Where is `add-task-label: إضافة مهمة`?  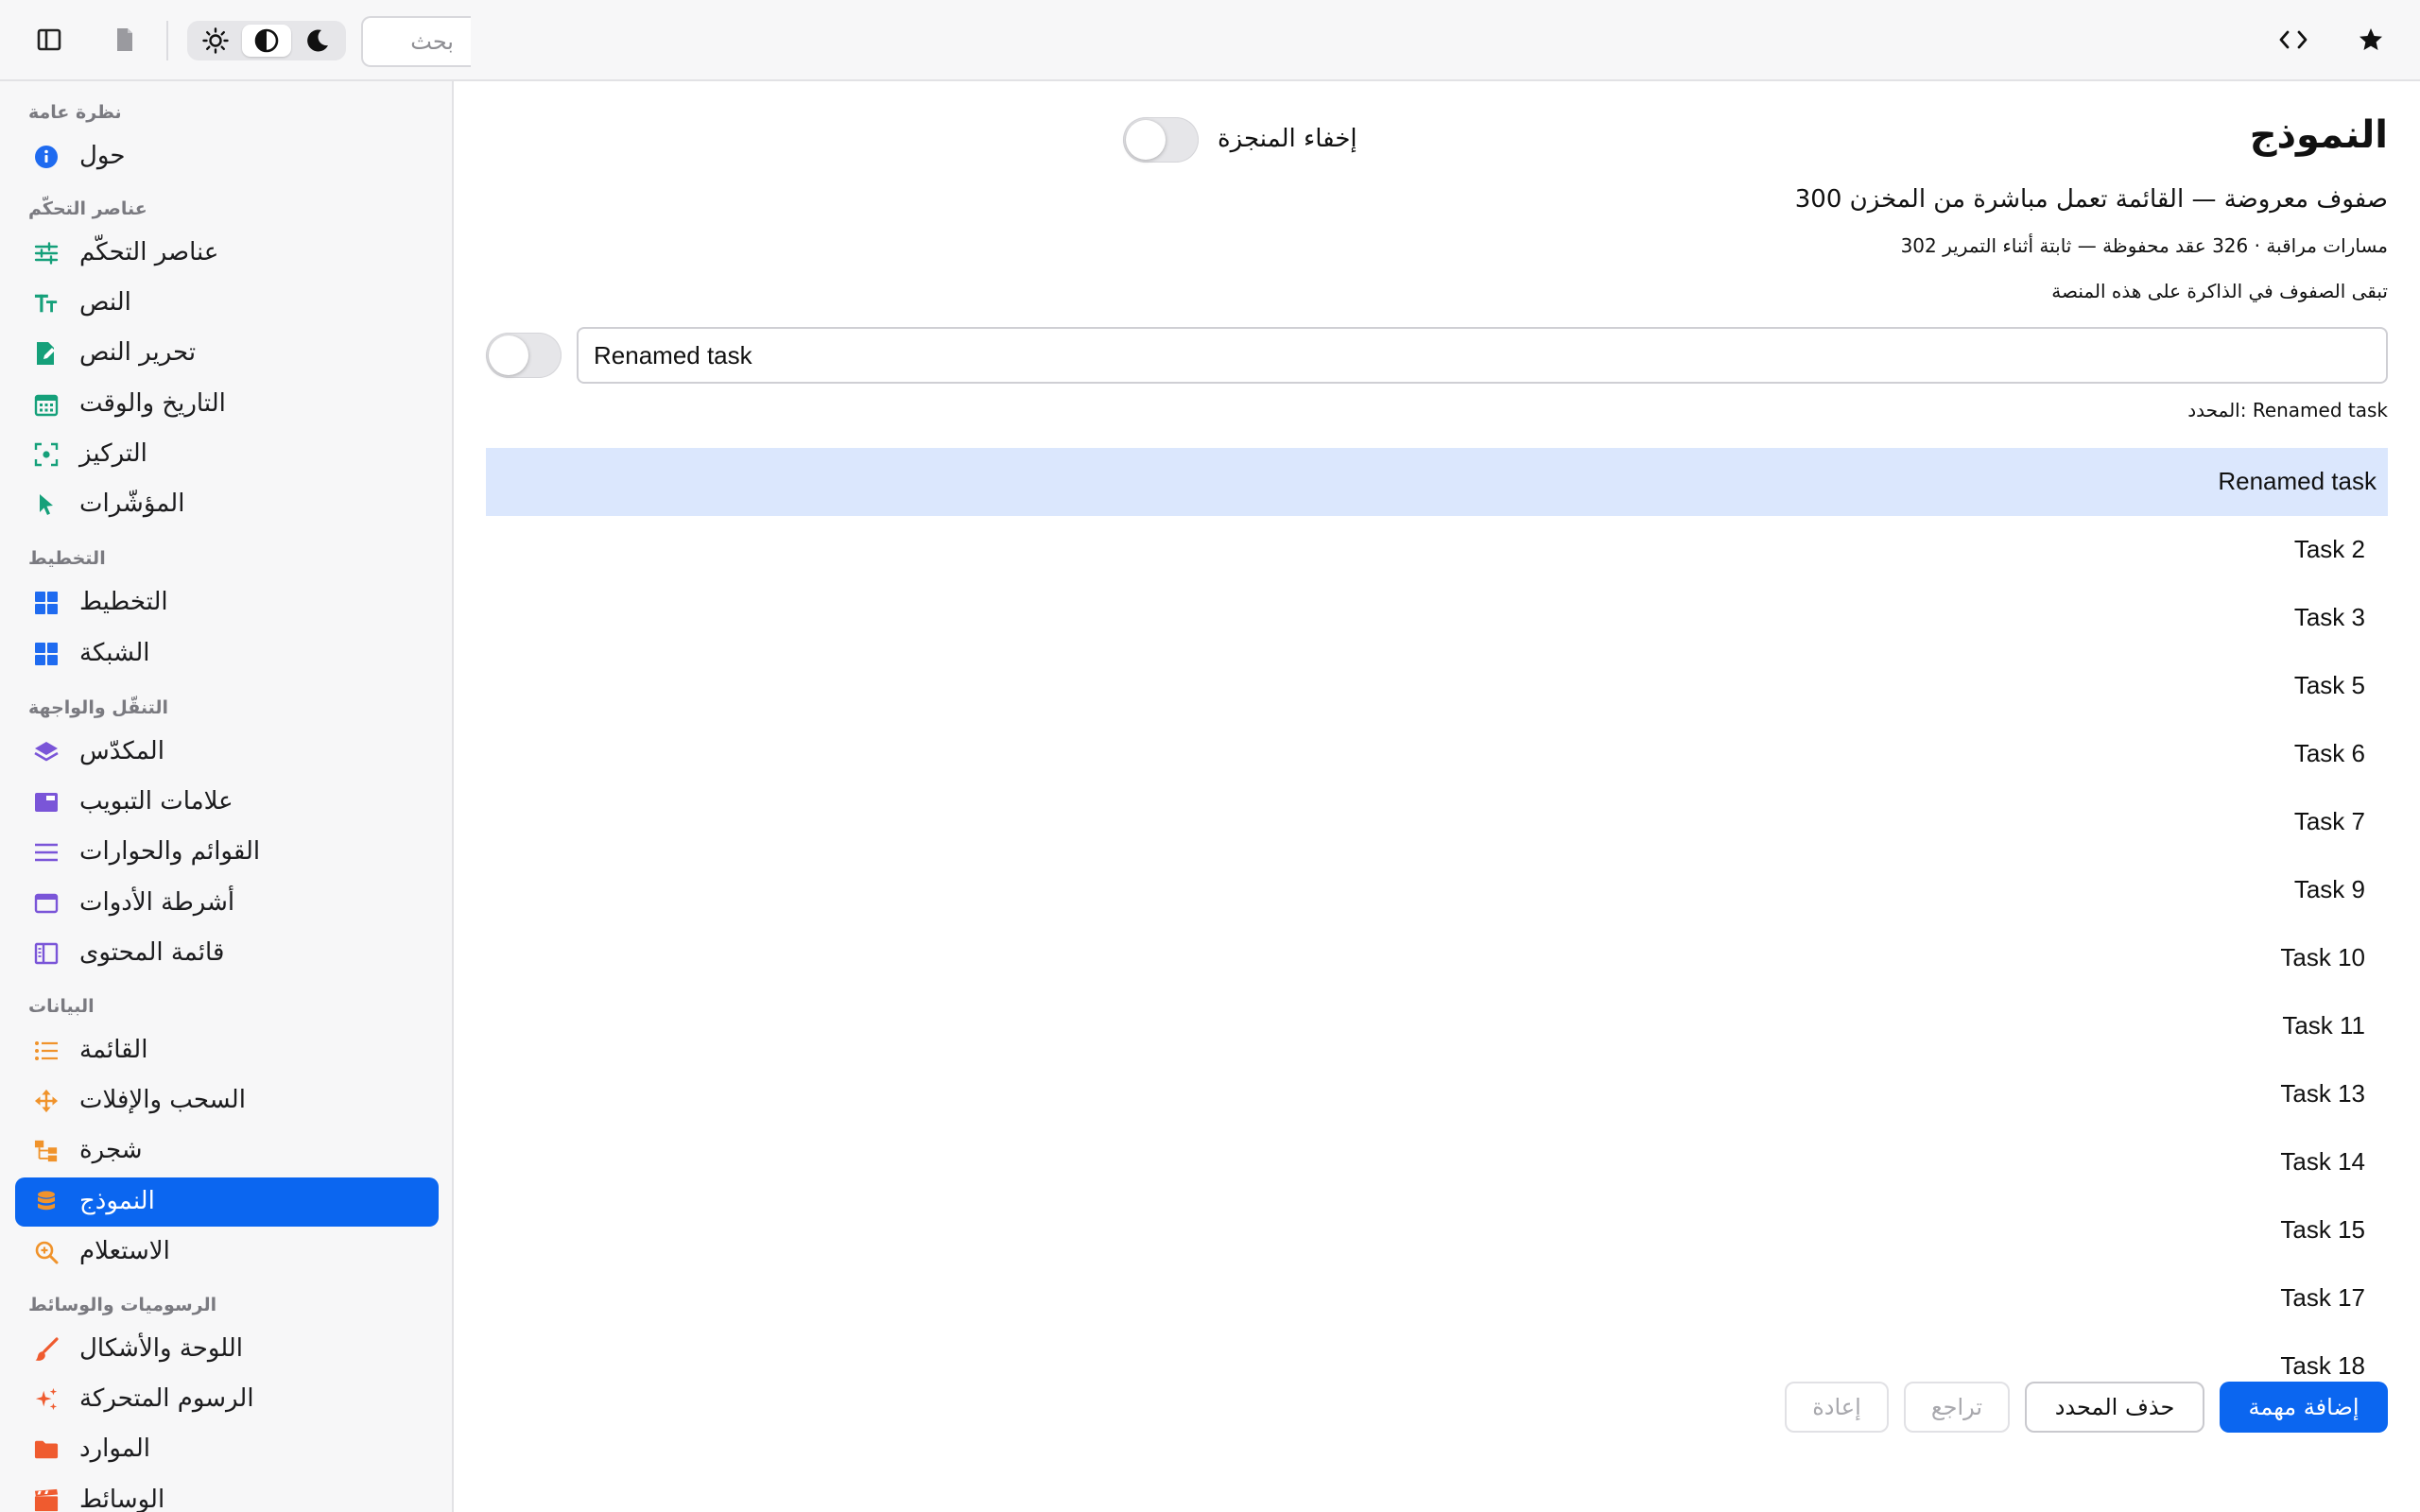 add-task-label: إضافة مهمة is located at coordinates (2304, 1407).